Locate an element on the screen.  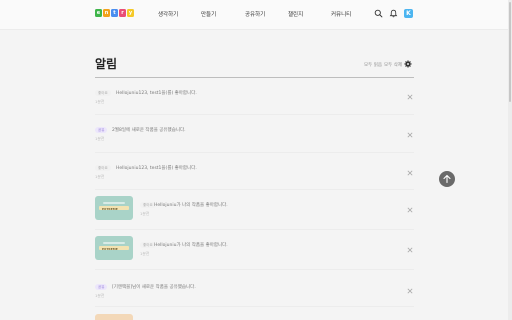
nav-community: 커뮤니티 is located at coordinates (341, 14).